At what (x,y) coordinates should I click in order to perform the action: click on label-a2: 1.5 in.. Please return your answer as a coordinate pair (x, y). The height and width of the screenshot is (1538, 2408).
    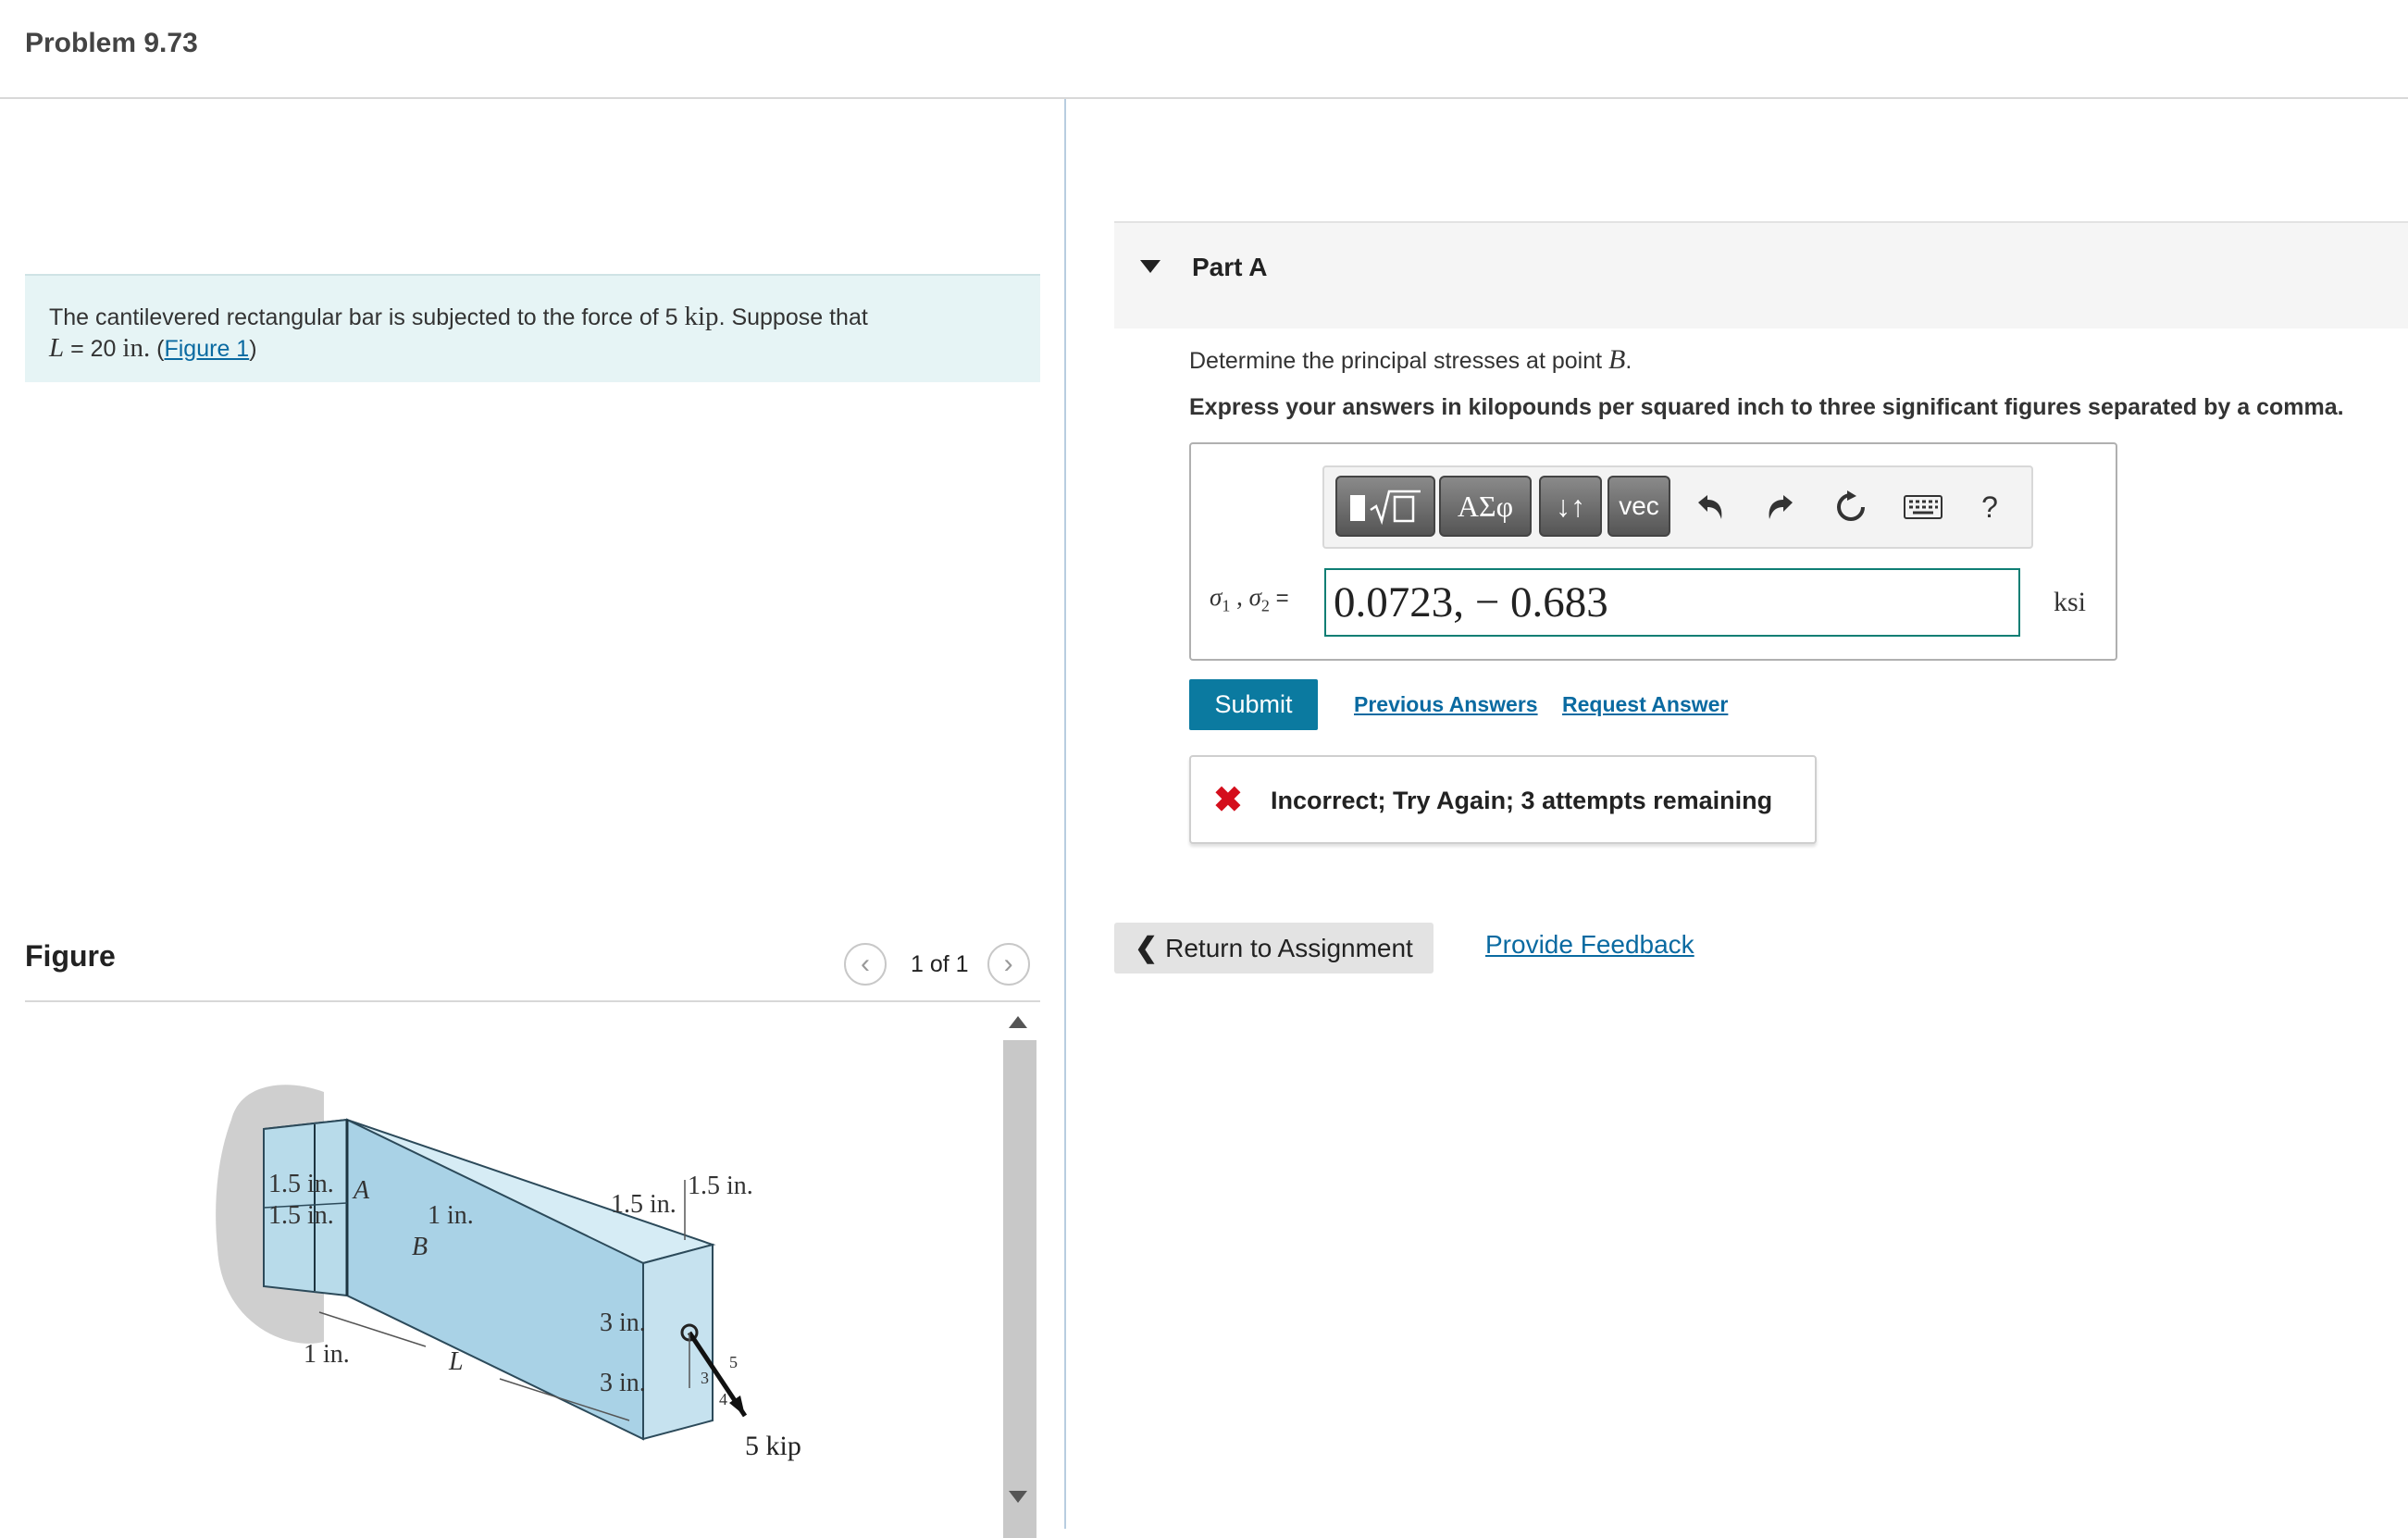
    Looking at the image, I should click on (301, 1215).